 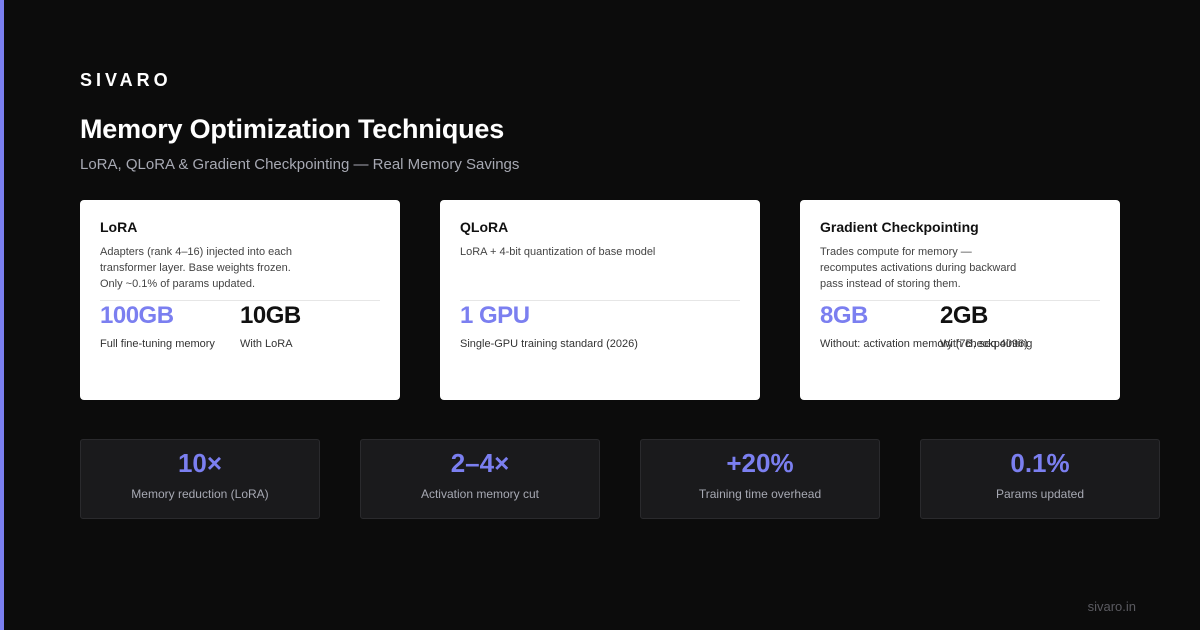 What do you see at coordinates (558, 252) in the screenshot?
I see `card-description: LoRA + 4-bit quantization of base model` at bounding box center [558, 252].